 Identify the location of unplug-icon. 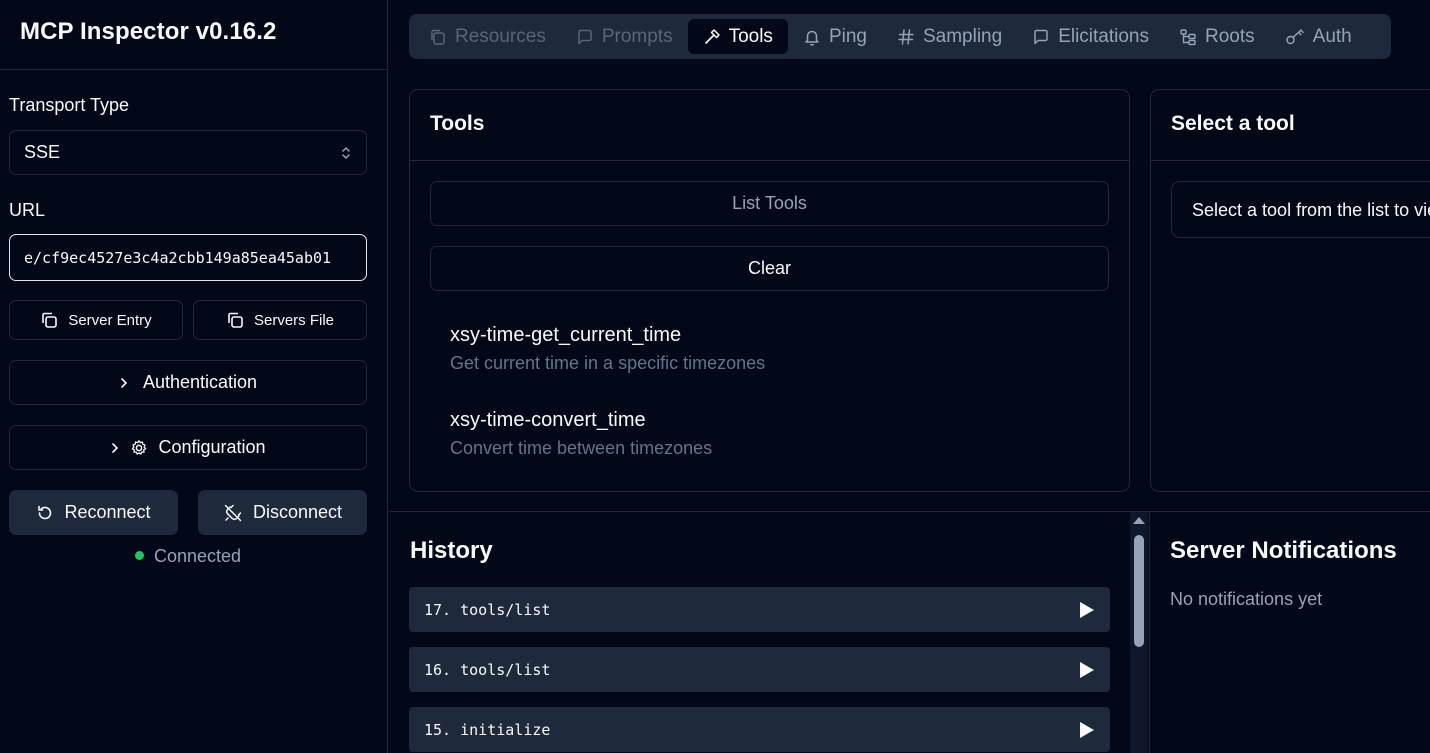
(233, 512).